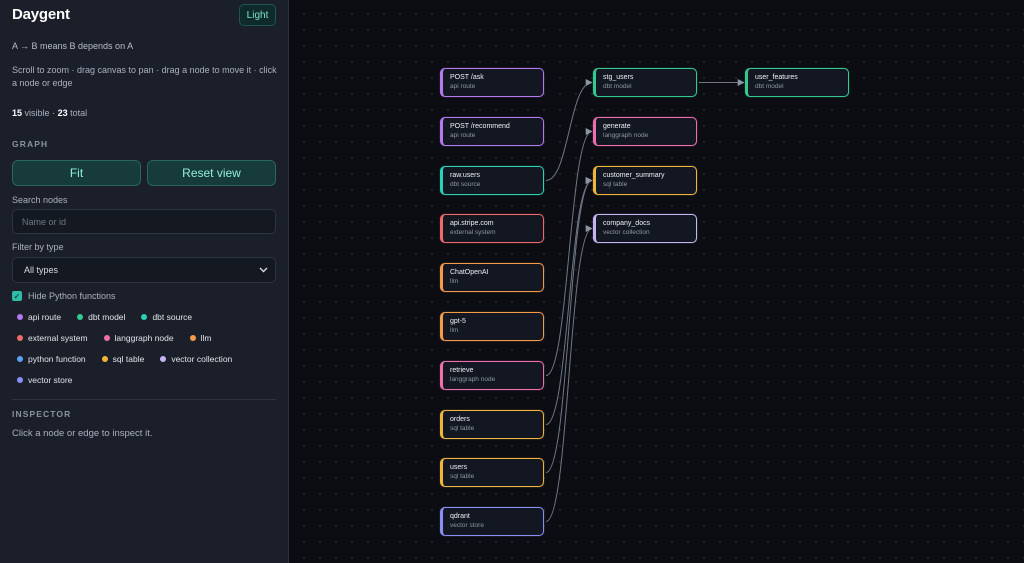 The image size is (1024, 563). I want to click on node-title: POST /ask, so click(467, 77).